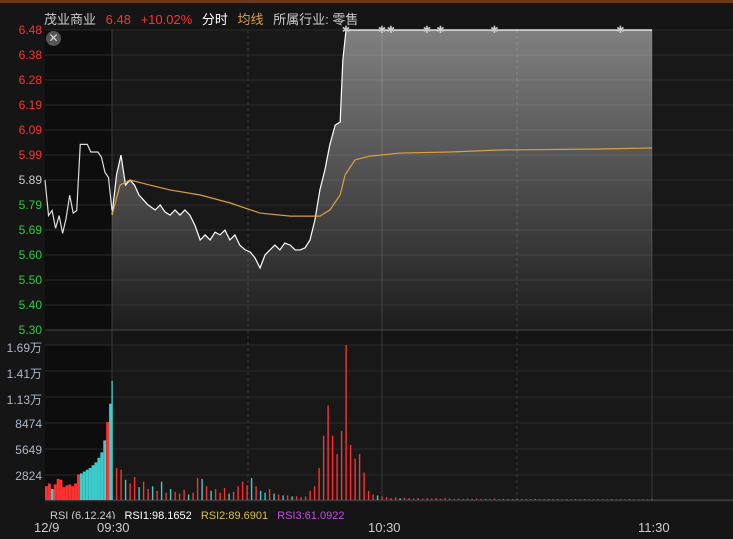  What do you see at coordinates (166, 19) in the screenshot?
I see `stock-change: +10.02%` at bounding box center [166, 19].